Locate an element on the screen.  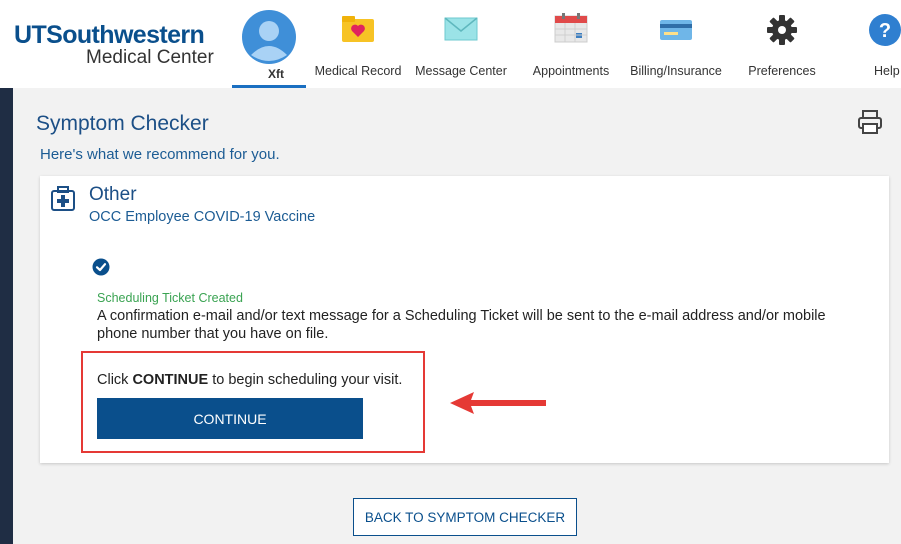
page-title: Symptom Checker is located at coordinates (122, 123).